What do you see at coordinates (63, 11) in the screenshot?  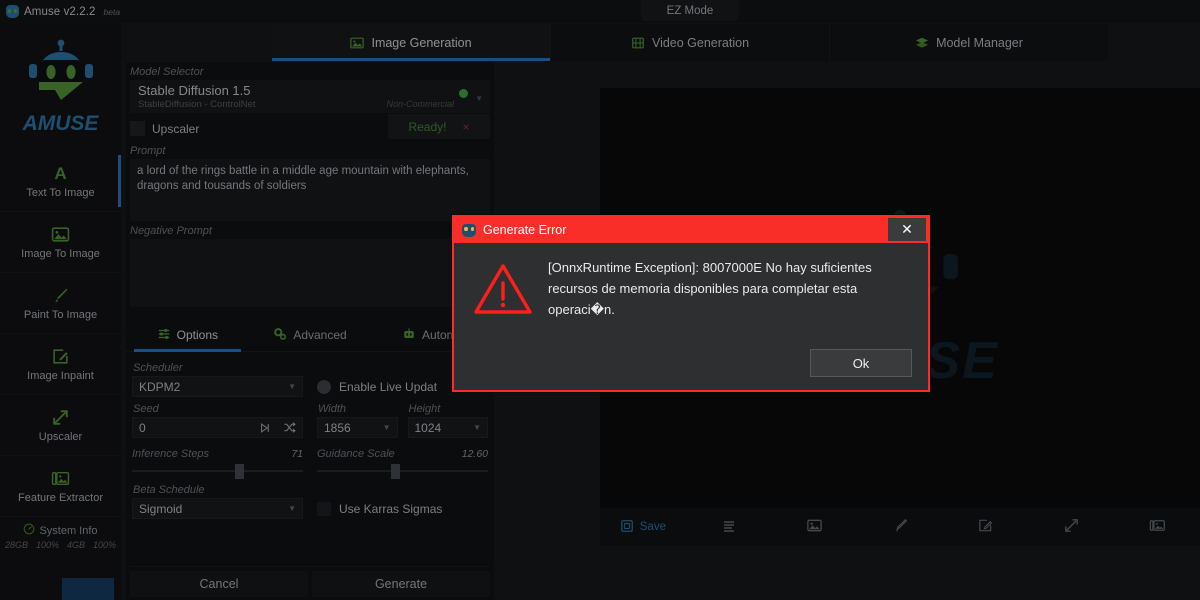 I see `app-brand: Amuse v2.2.2 beta` at bounding box center [63, 11].